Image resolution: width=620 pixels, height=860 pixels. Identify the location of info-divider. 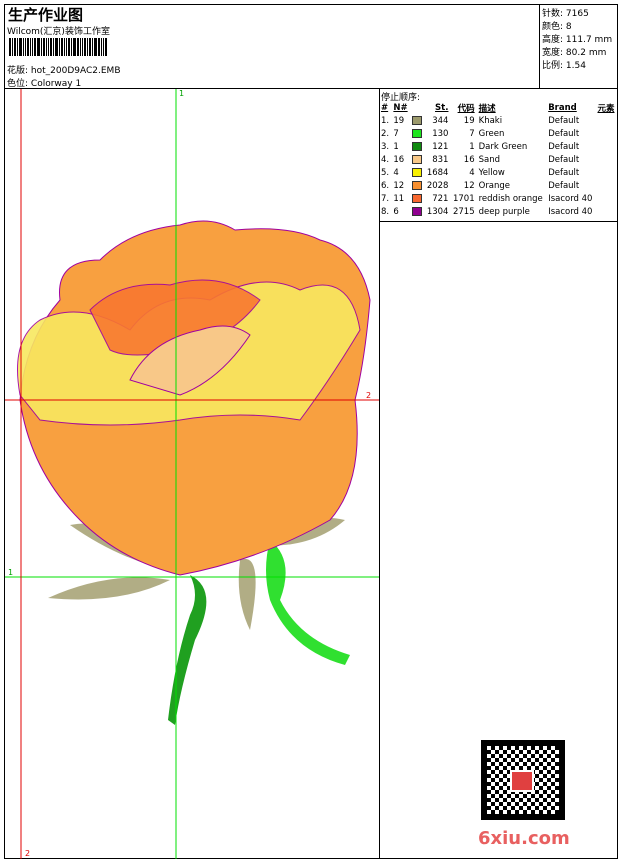
(539, 46).